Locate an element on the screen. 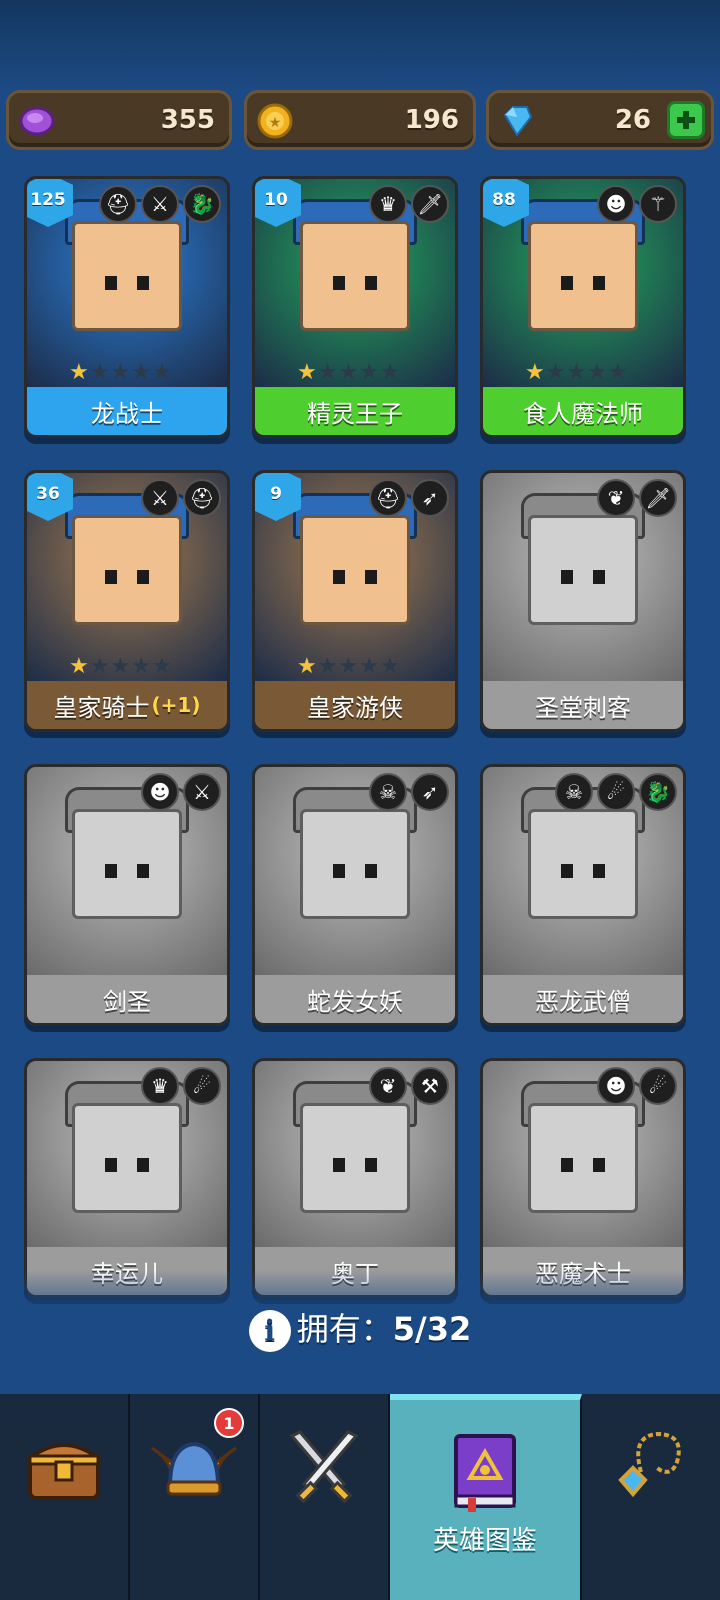  hero-card: ♛☄ 幸运儿 is located at coordinates (127, 1178).